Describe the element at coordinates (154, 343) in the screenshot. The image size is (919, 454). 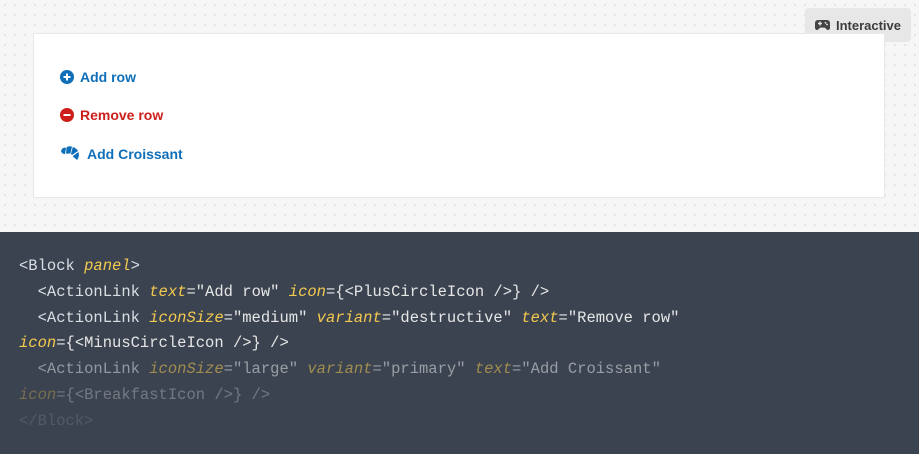
I see `code-line-4: icon={<MinusCircleIcon />} />` at that location.